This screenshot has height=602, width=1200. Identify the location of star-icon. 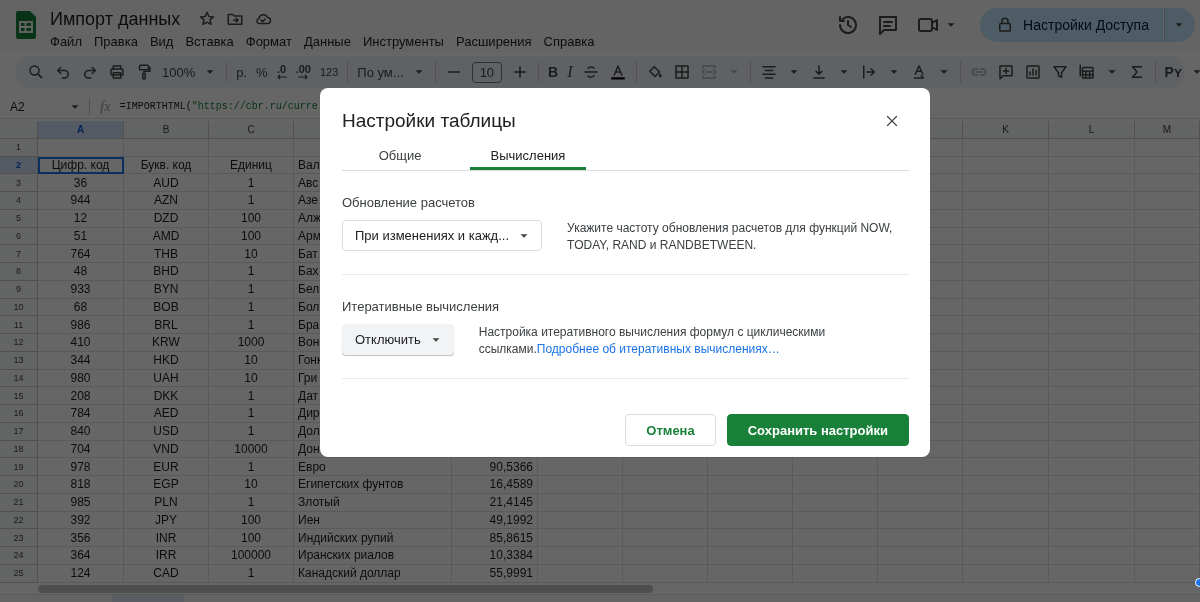
(207, 19).